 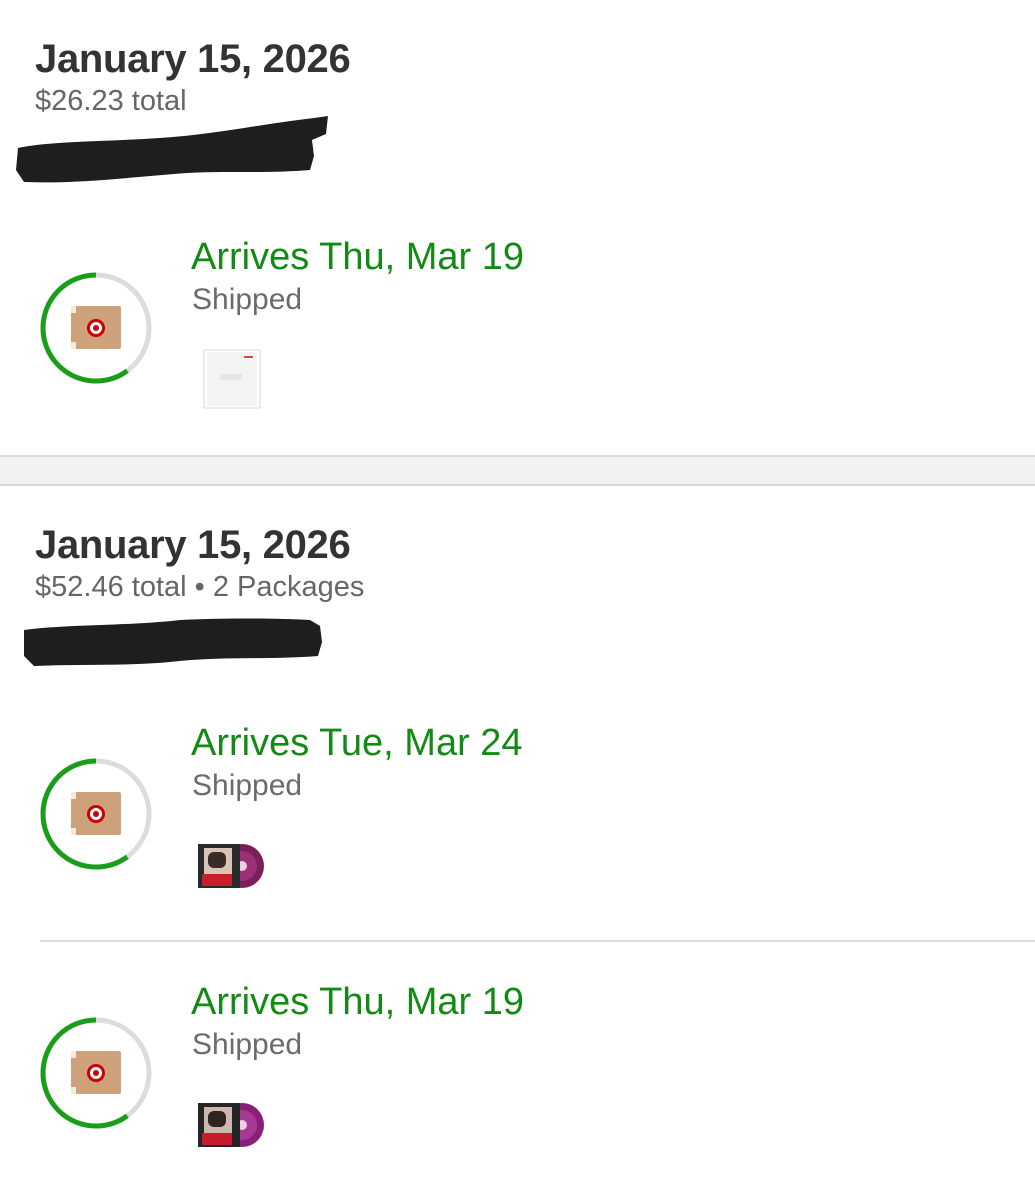 What do you see at coordinates (517, 470) in the screenshot?
I see `order-section-divider` at bounding box center [517, 470].